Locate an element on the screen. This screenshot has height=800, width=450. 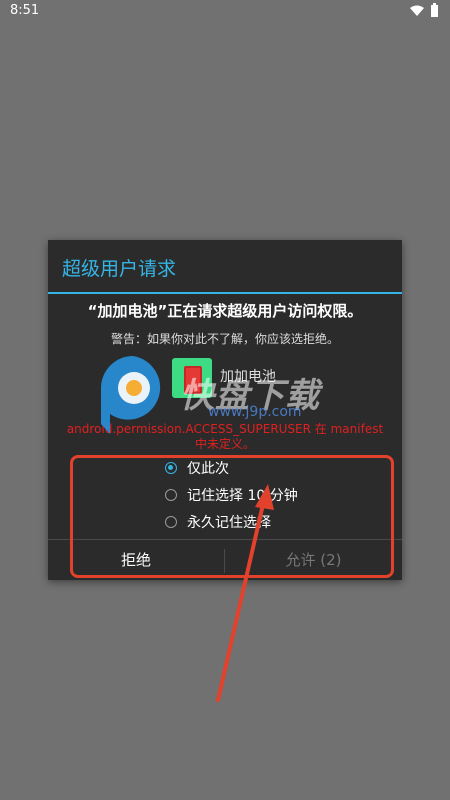
battery-icon is located at coordinates (434, 10).